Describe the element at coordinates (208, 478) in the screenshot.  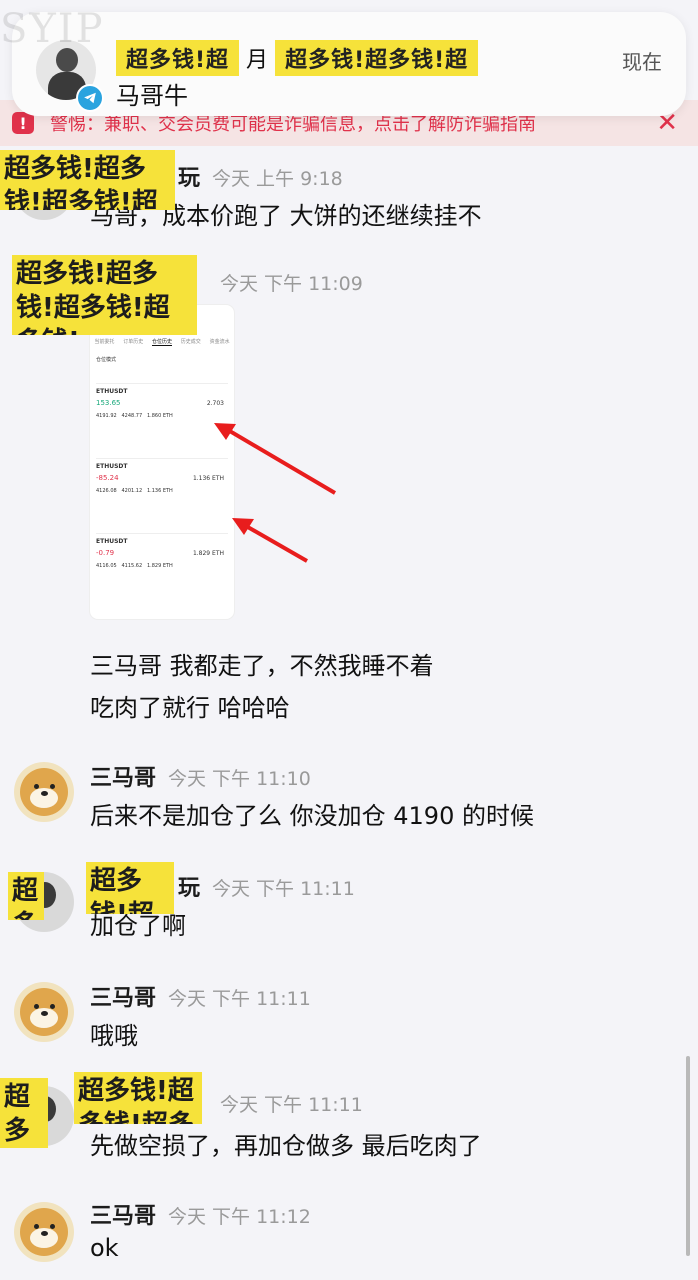
I see `qty-value: 1.136 ETH` at that location.